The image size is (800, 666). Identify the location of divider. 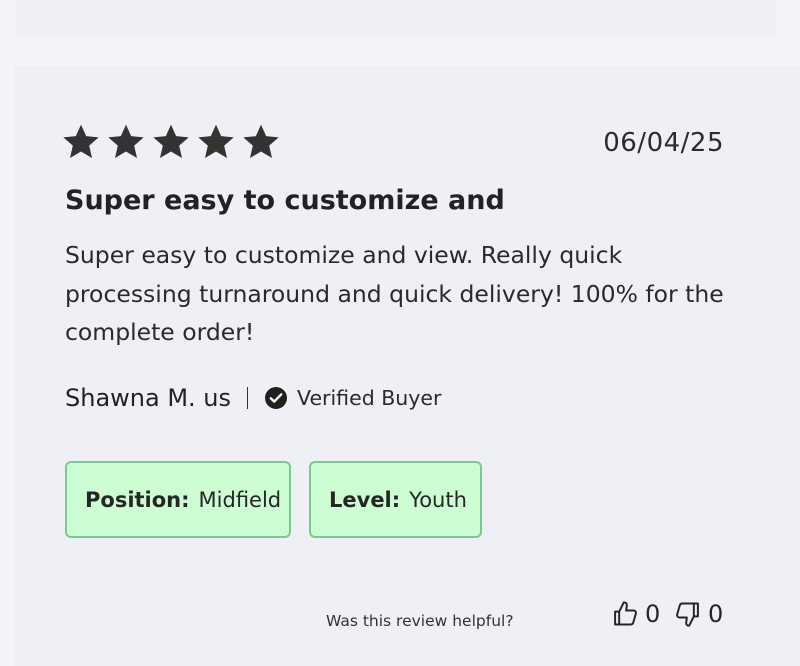
(248, 398).